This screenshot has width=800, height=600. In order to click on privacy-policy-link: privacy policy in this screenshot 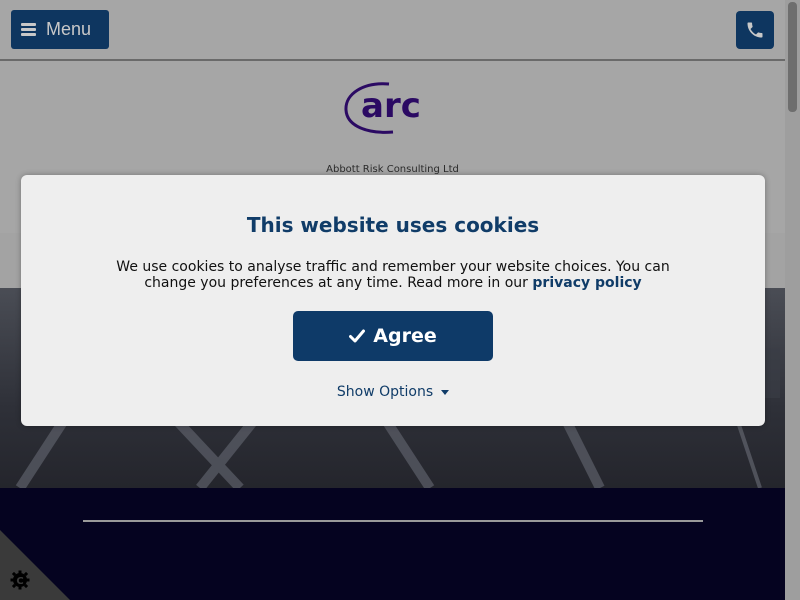, I will do `click(586, 283)`.